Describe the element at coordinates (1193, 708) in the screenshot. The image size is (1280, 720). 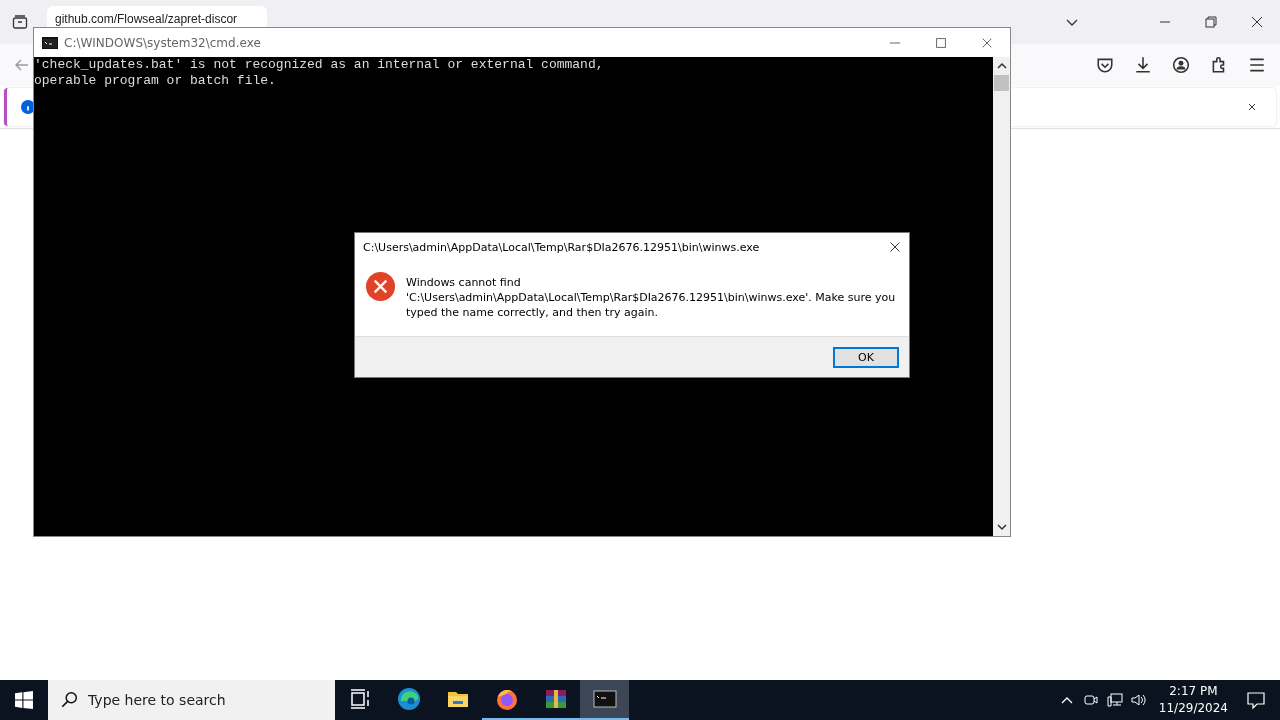
I see `clock-date: 11/29/2024` at that location.